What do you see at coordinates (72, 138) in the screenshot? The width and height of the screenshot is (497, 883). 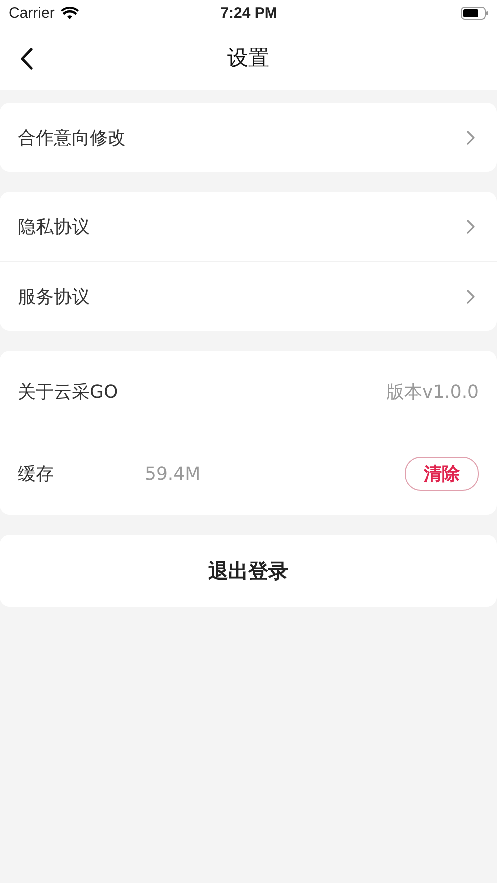 I see `row-label: 合作意向修改` at bounding box center [72, 138].